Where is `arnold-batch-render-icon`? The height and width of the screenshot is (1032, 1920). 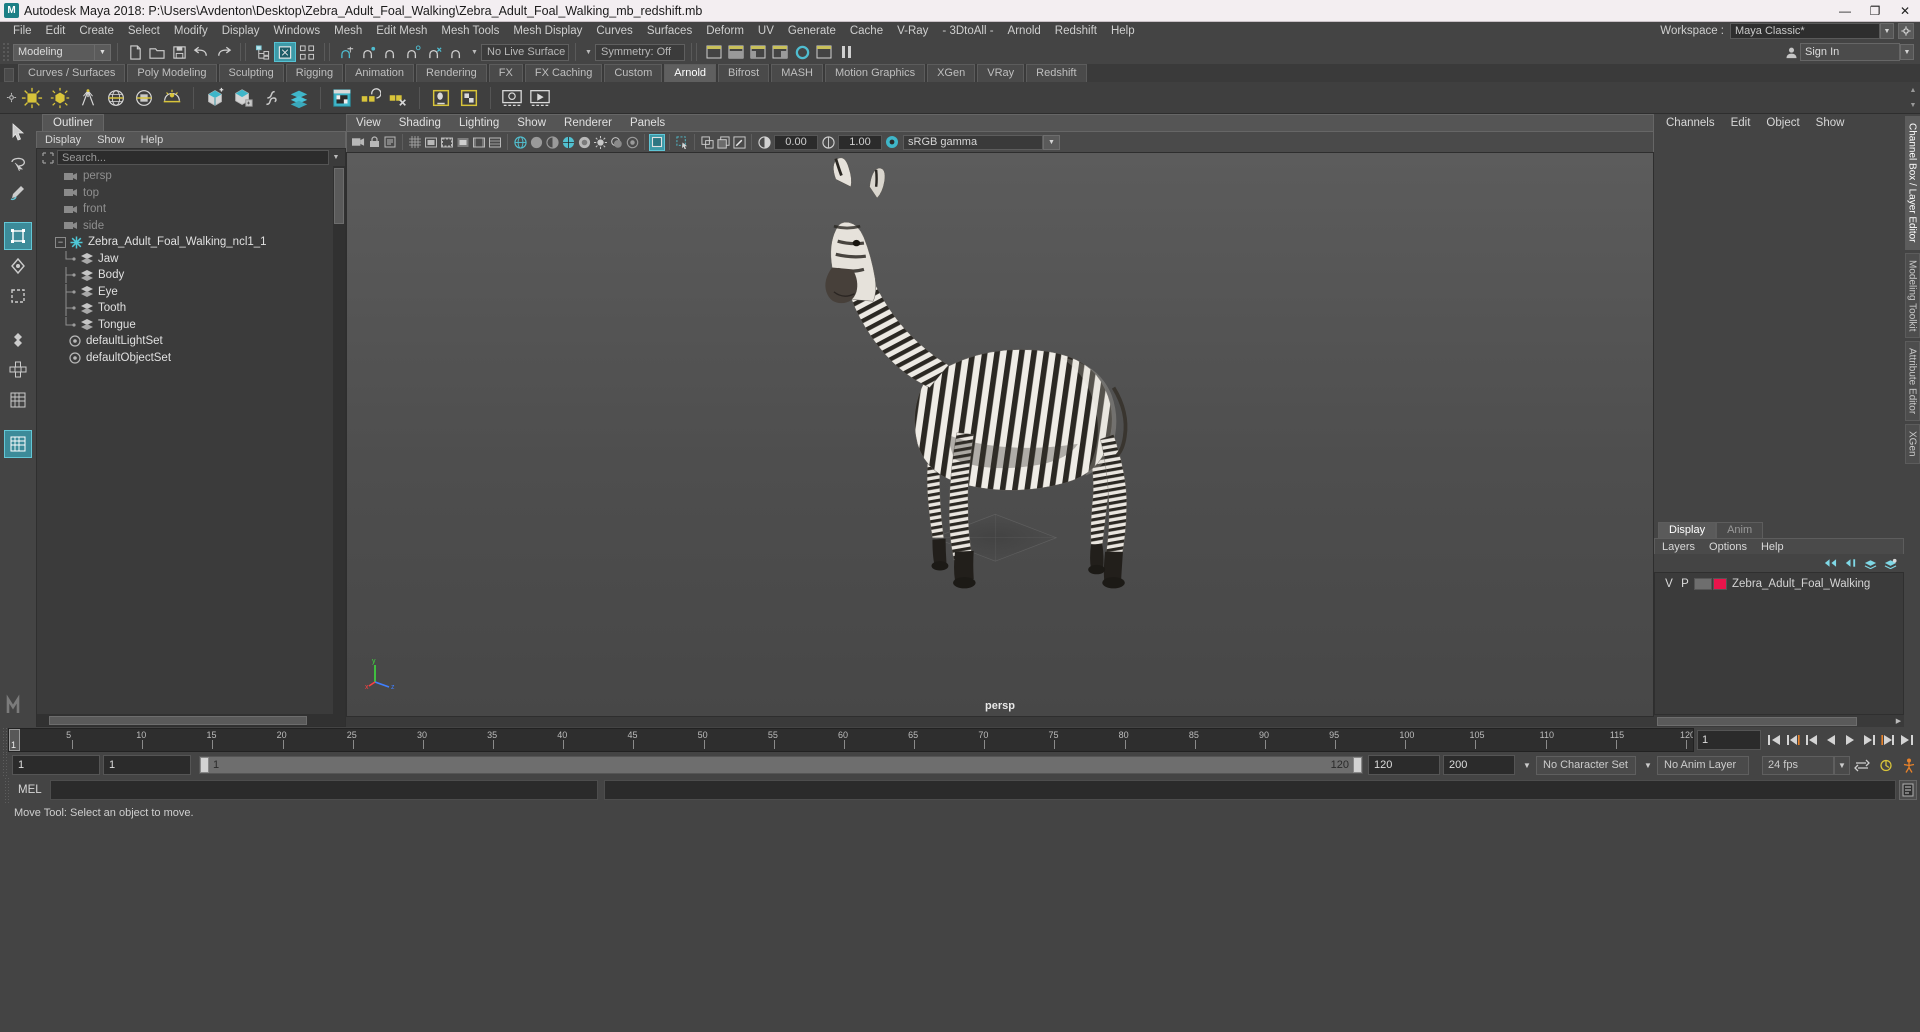
arnold-batch-render-icon is located at coordinates (540, 98).